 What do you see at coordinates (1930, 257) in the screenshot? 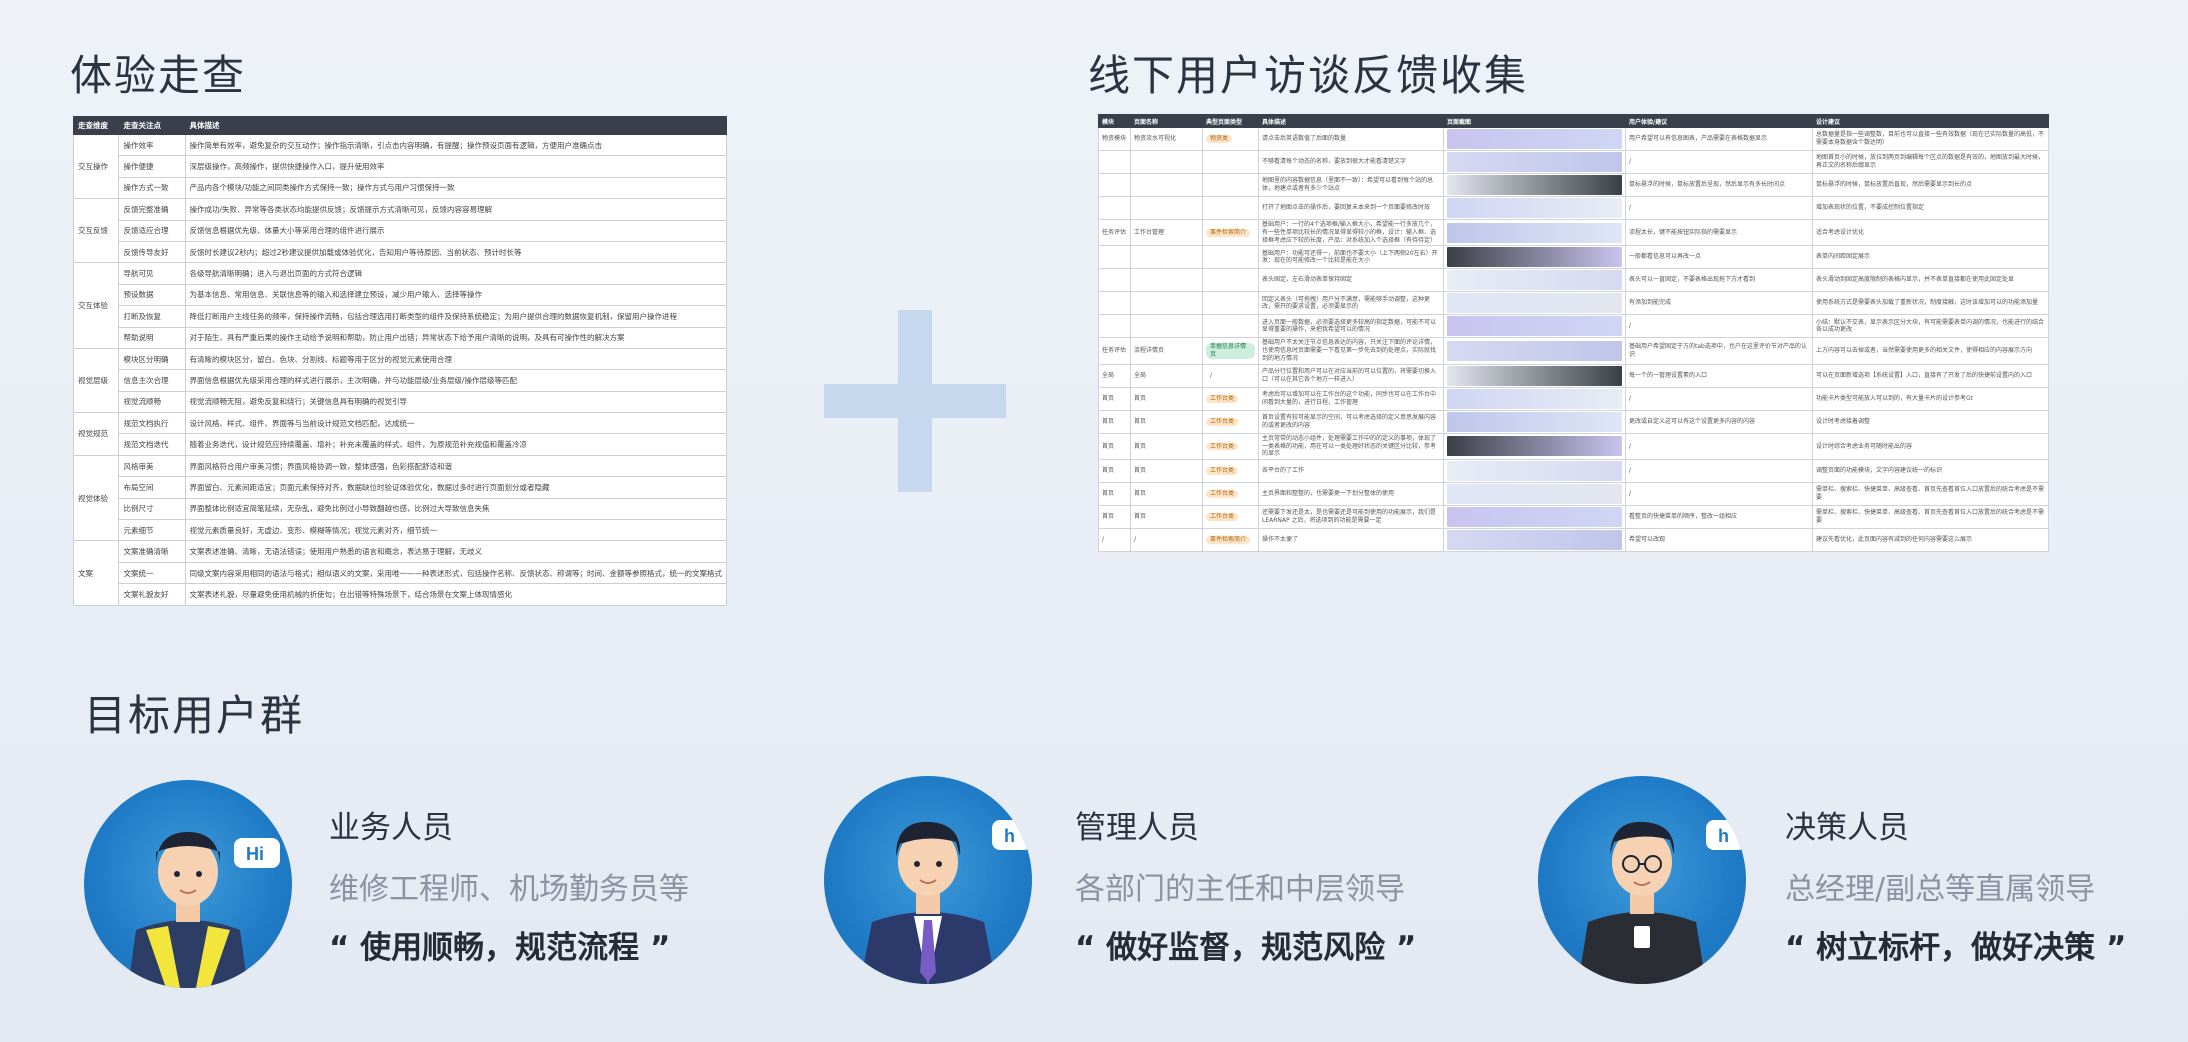
I see `design-suggestion-cell: 表单内间距固定展示` at bounding box center [1930, 257].